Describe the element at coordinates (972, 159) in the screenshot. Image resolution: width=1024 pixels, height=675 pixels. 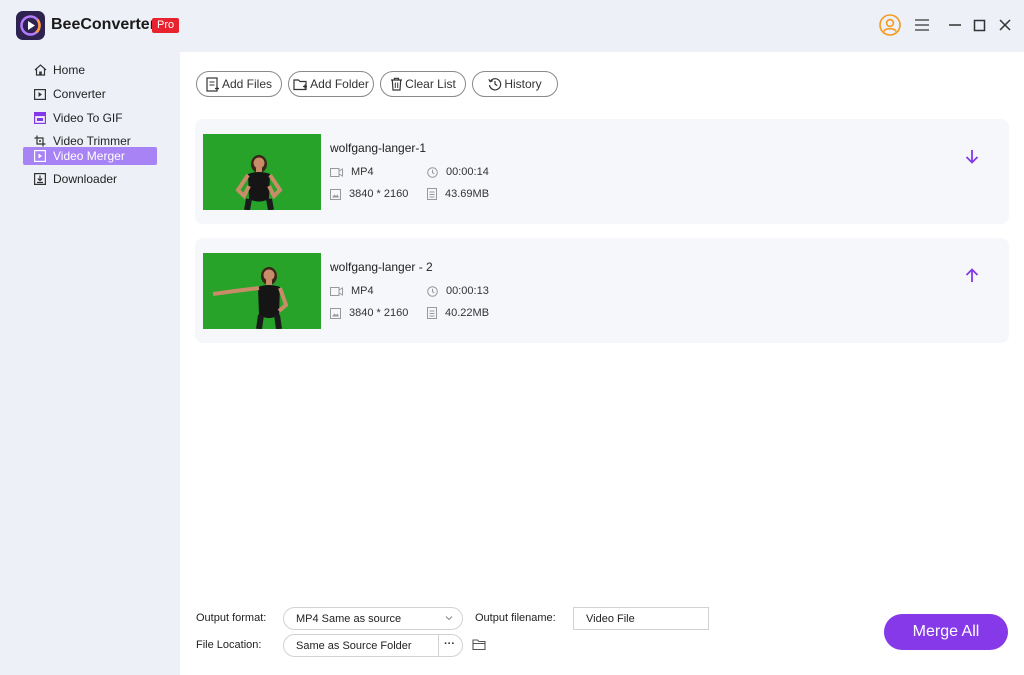
I see `arrow-down-icon` at that location.